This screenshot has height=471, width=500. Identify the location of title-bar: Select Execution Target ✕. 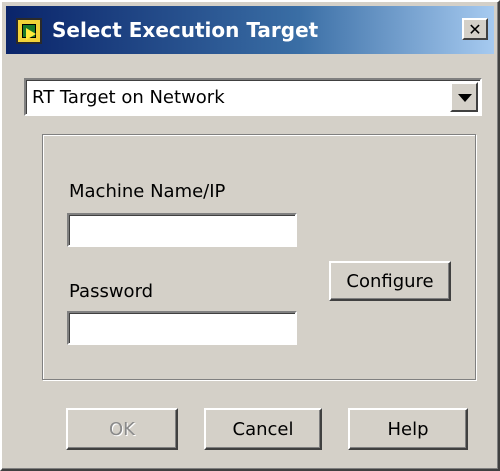
(250, 30).